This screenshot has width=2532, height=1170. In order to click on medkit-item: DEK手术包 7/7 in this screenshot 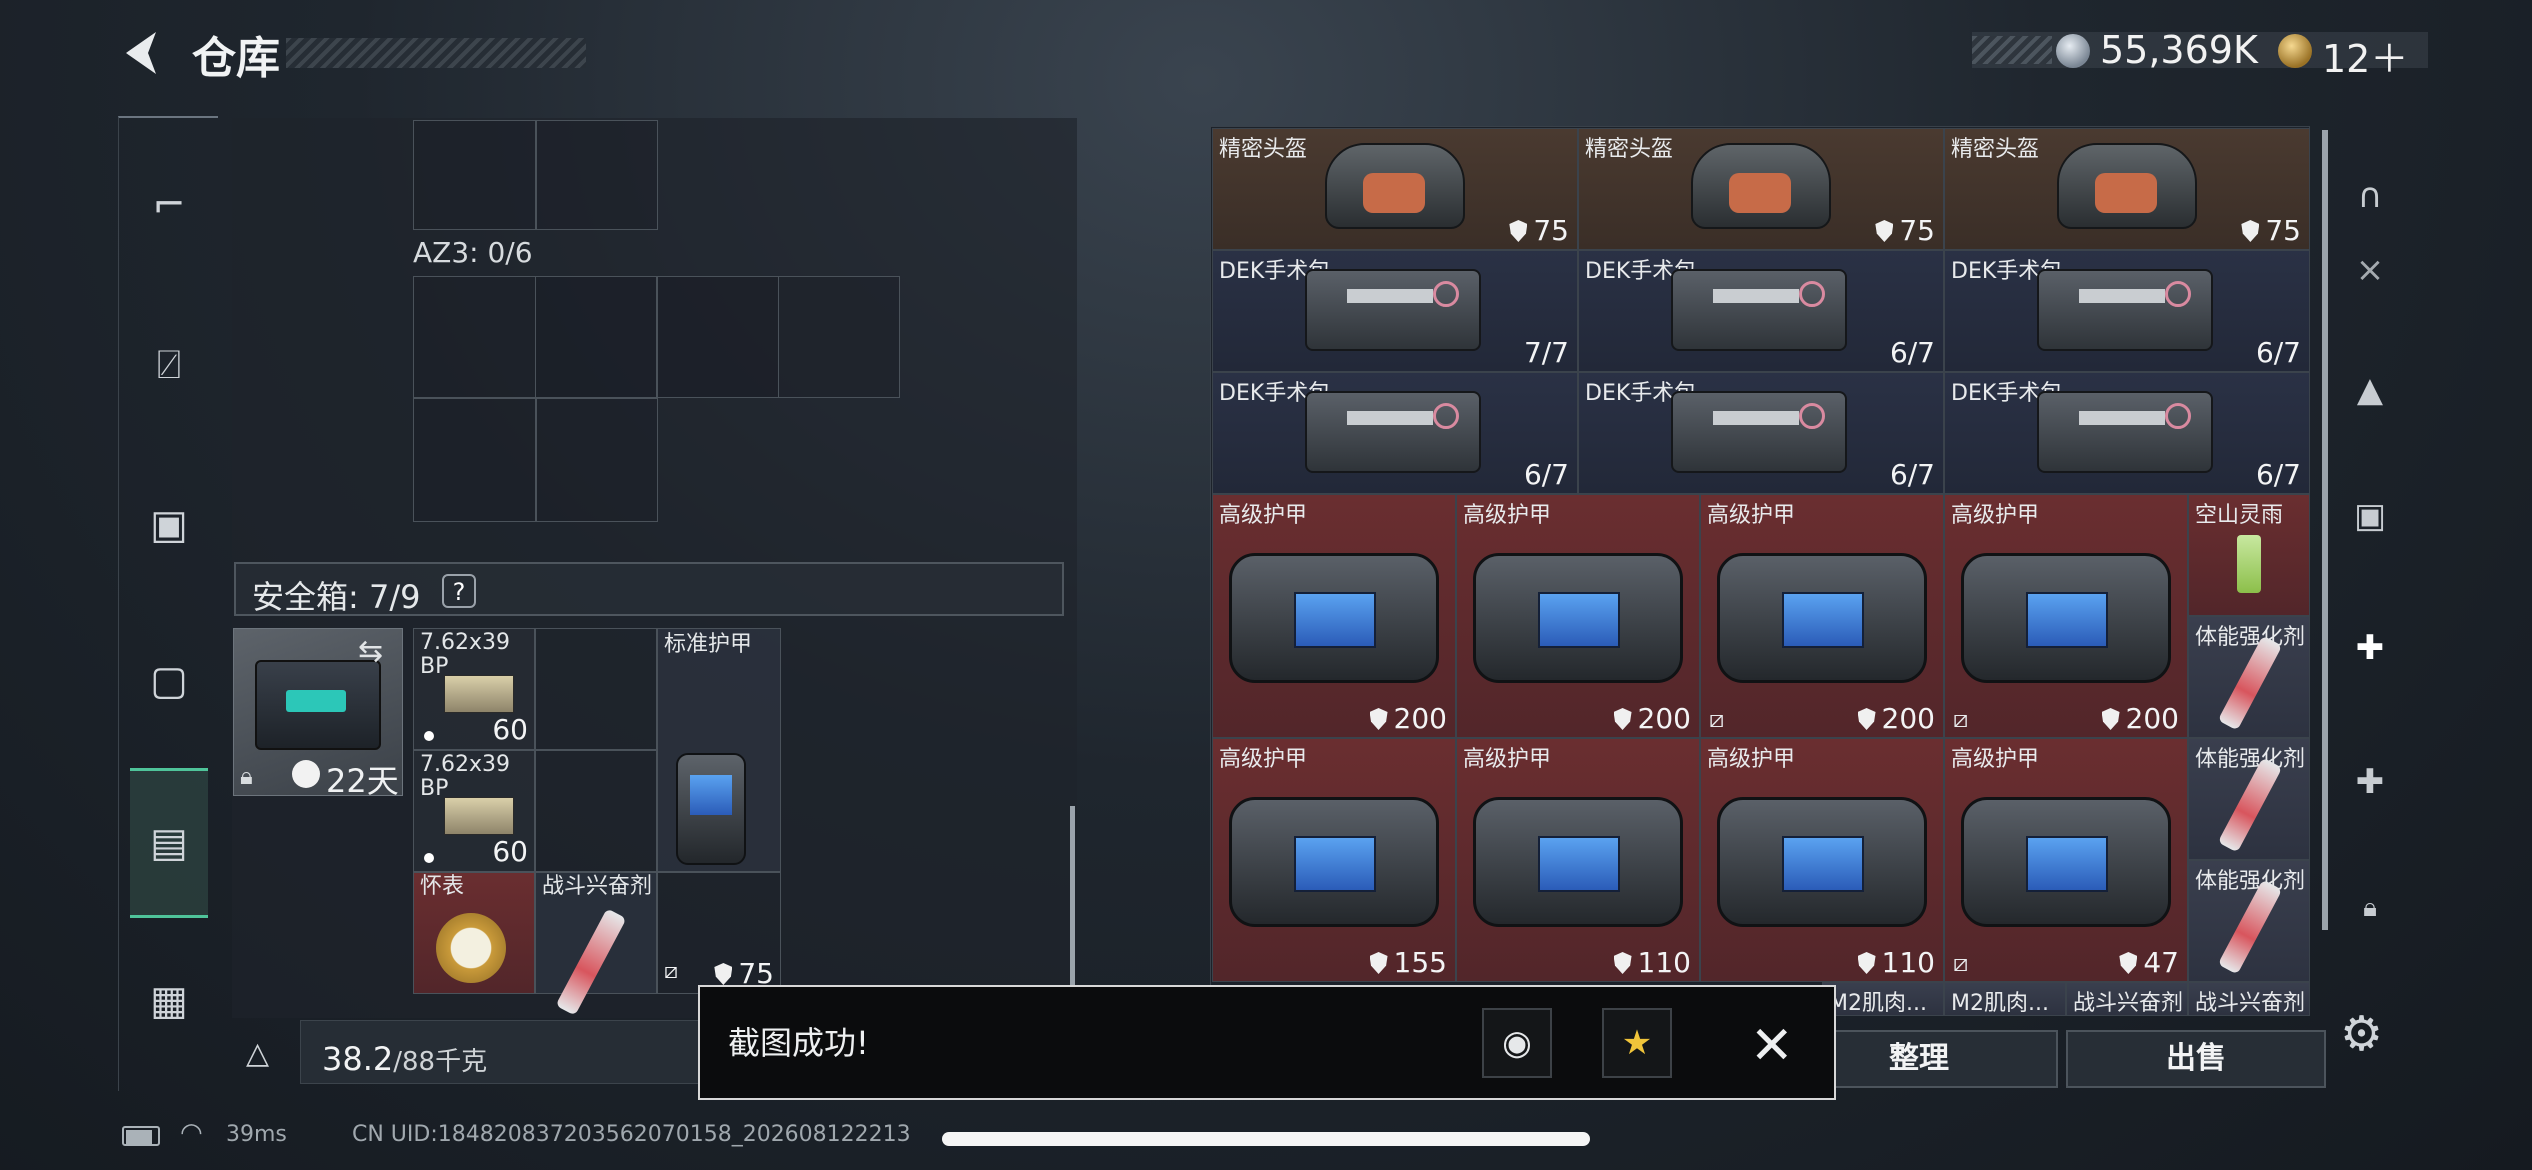, I will do `click(1395, 311)`.